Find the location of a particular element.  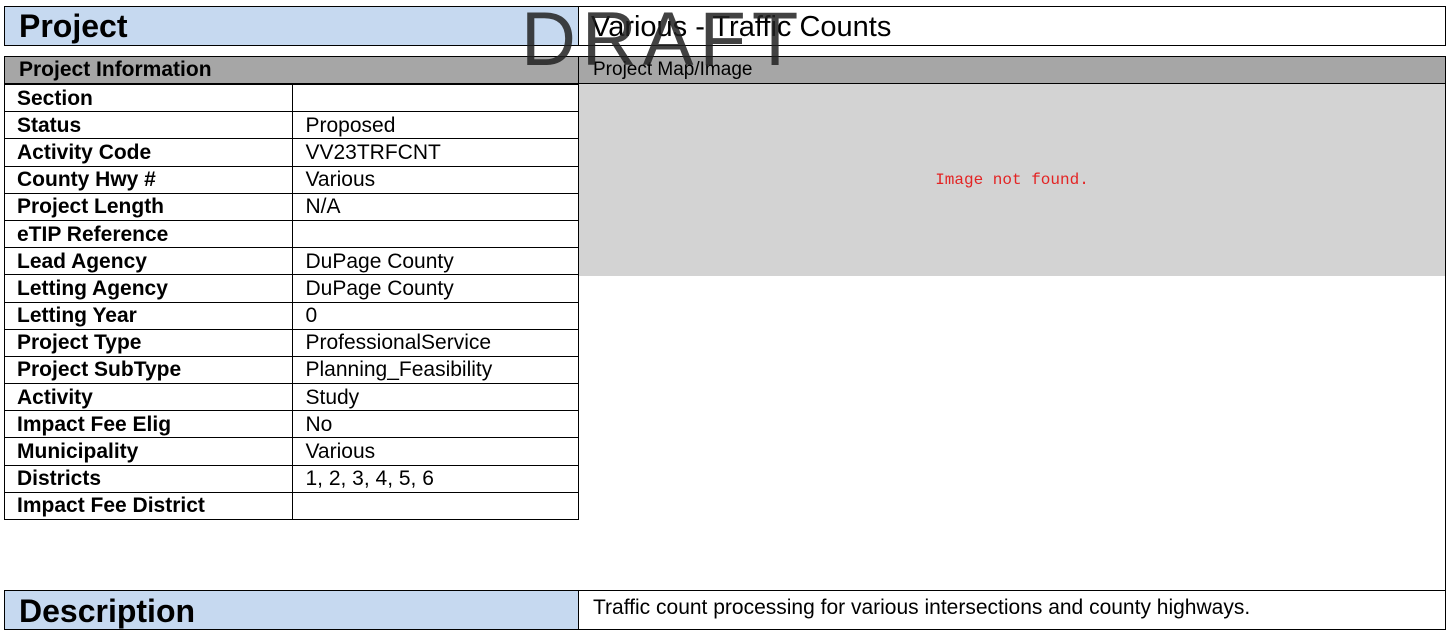

info-row: Districts 1, 2, 3, 4, 5, 6 is located at coordinates (291, 478).